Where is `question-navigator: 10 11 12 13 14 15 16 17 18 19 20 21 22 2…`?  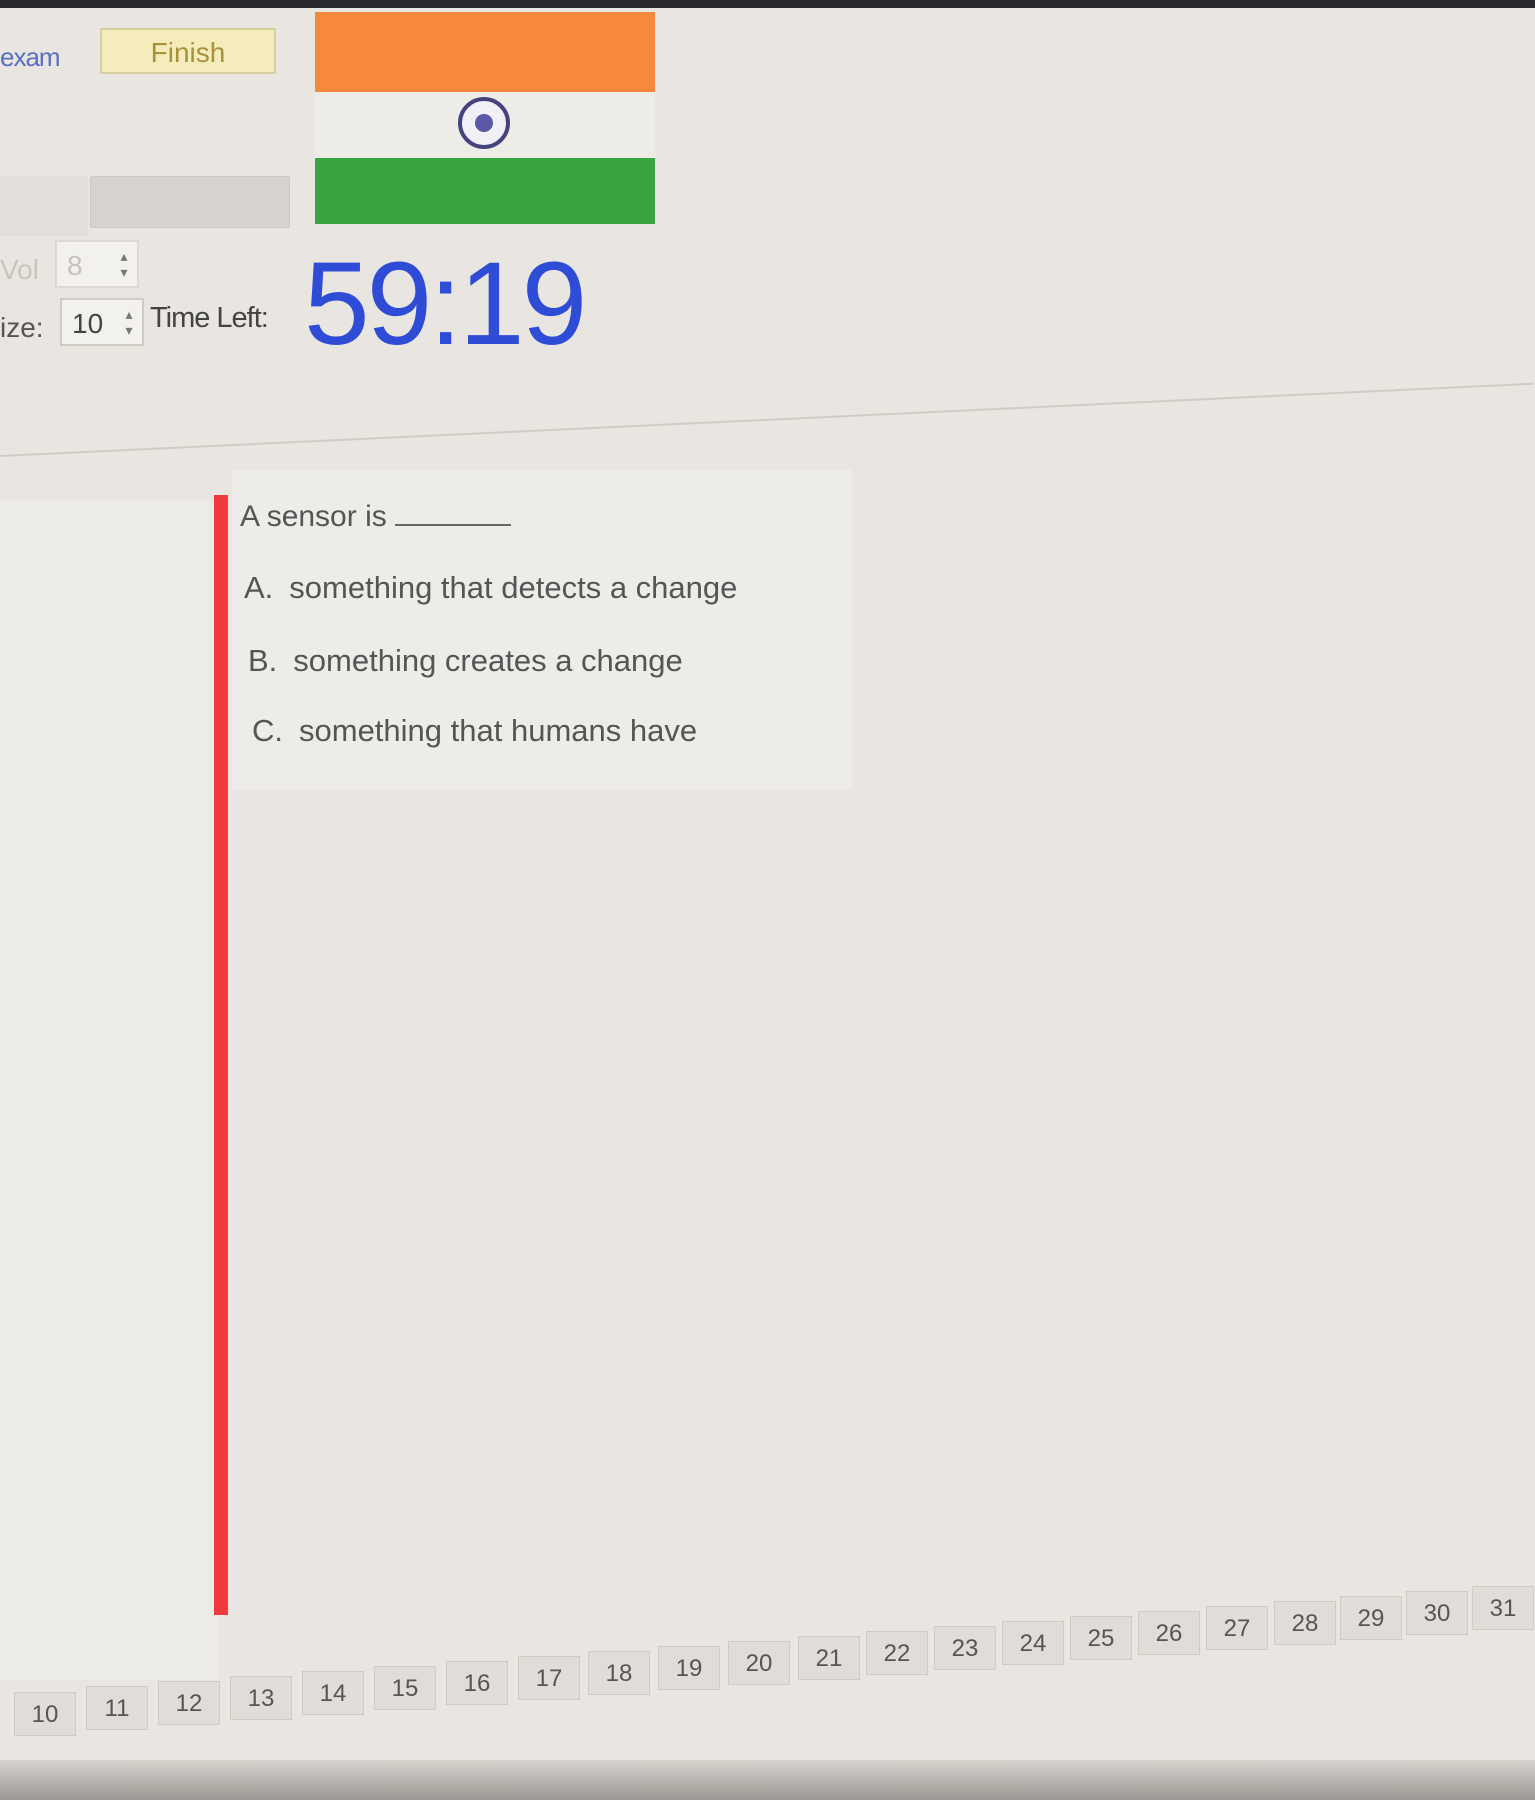
question-navigator: 10 11 12 13 14 15 16 17 18 19 20 21 22 2… is located at coordinates (767, 1658).